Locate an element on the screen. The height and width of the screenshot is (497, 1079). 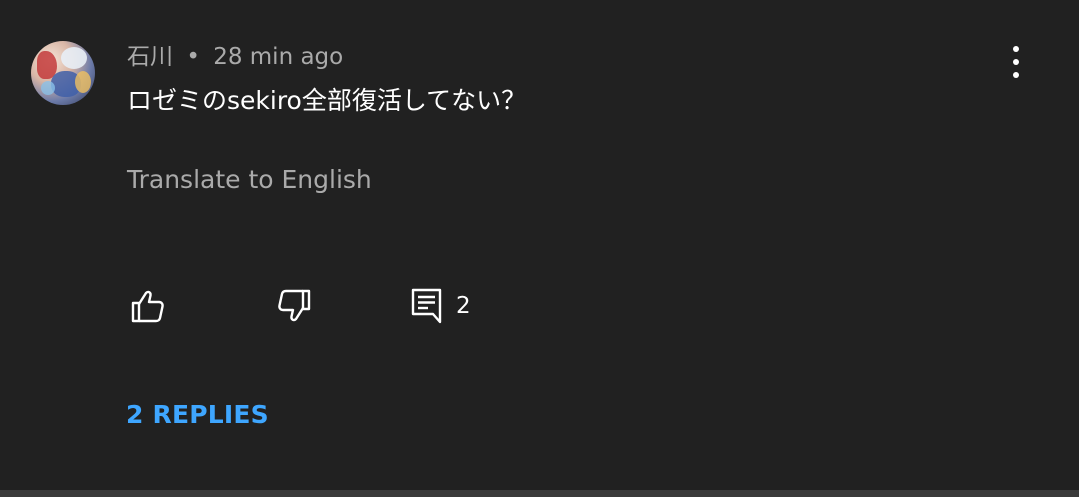
comment-icon is located at coordinates (426, 306).